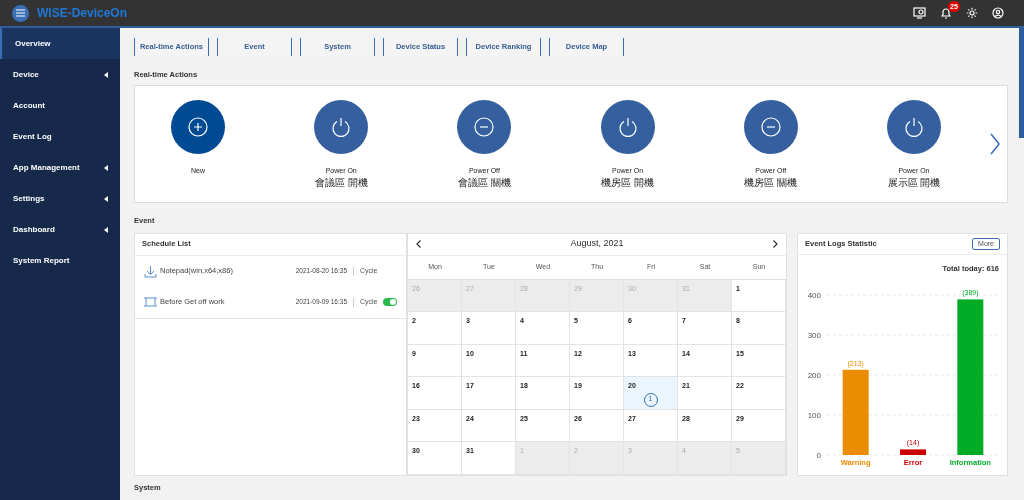 The height and width of the screenshot is (500, 1024). I want to click on sidebar-item: System Report, so click(60, 260).